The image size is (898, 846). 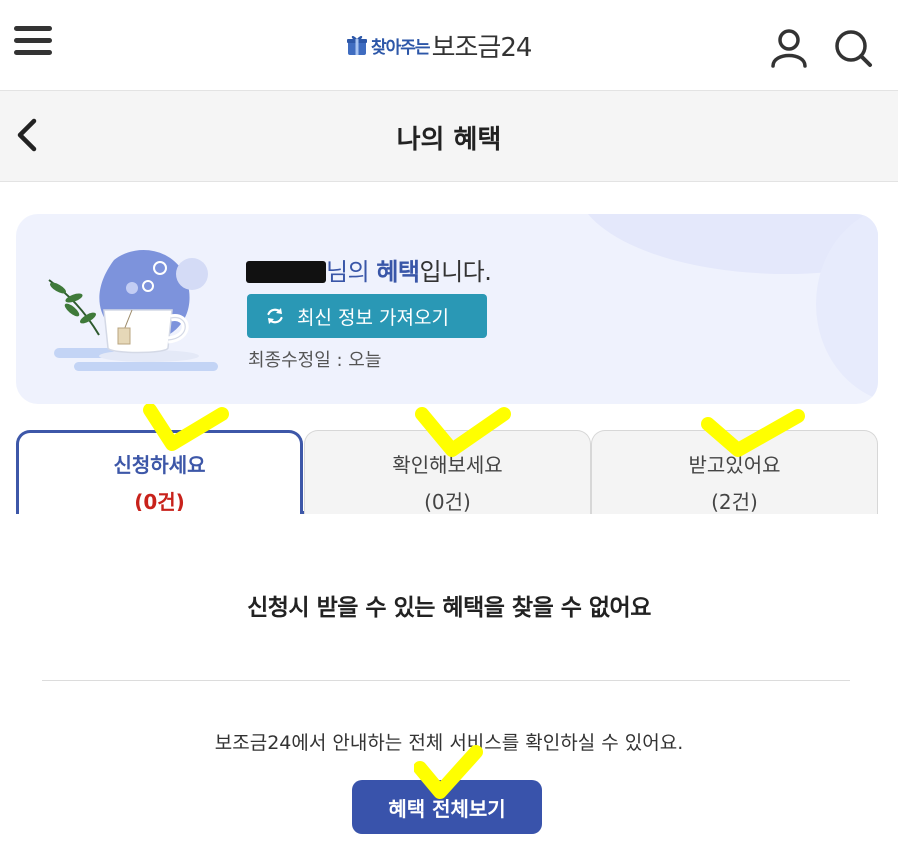 I want to click on greeting-text: 님의 혜택입니다., so click(x=369, y=269).